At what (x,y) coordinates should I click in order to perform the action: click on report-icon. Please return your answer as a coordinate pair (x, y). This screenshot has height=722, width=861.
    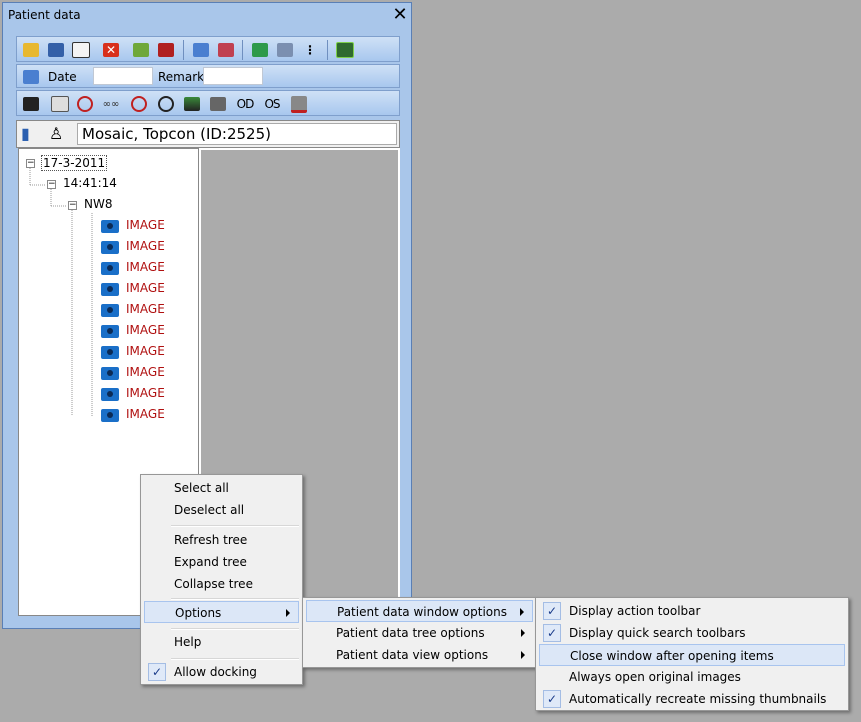
    Looking at the image, I should click on (166, 50).